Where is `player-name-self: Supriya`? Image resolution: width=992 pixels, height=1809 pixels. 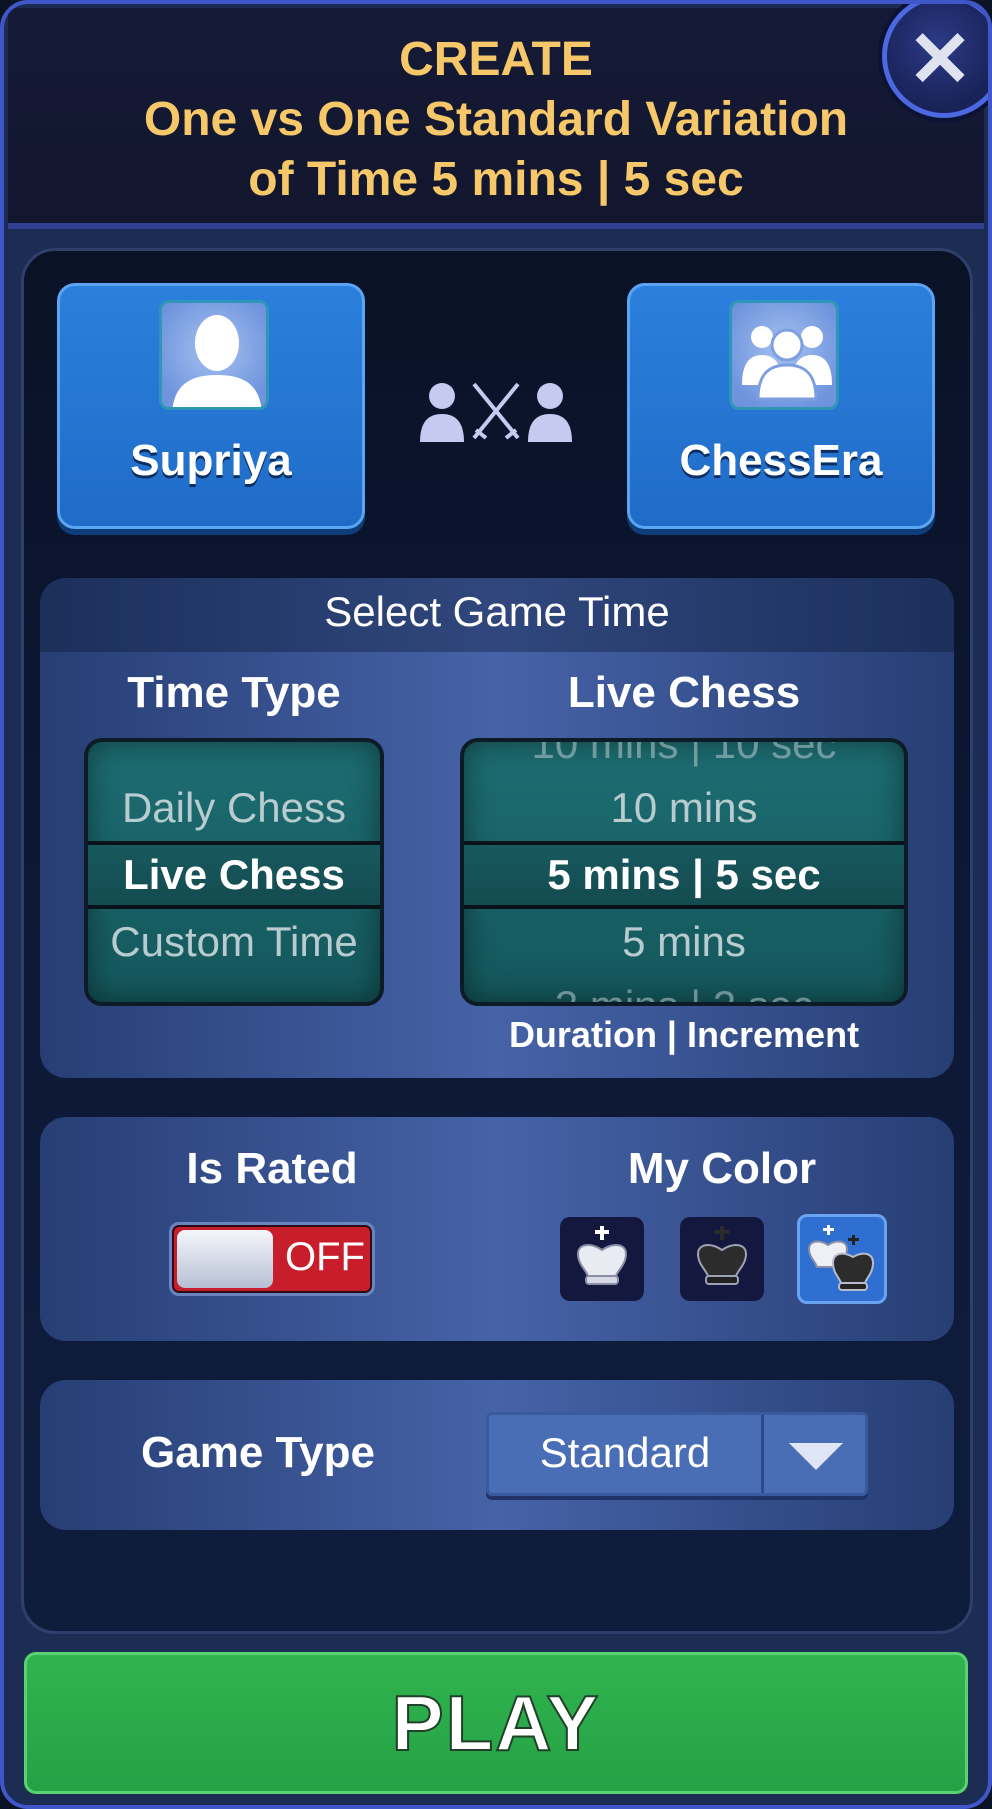
player-name-self: Supriya is located at coordinates (211, 460).